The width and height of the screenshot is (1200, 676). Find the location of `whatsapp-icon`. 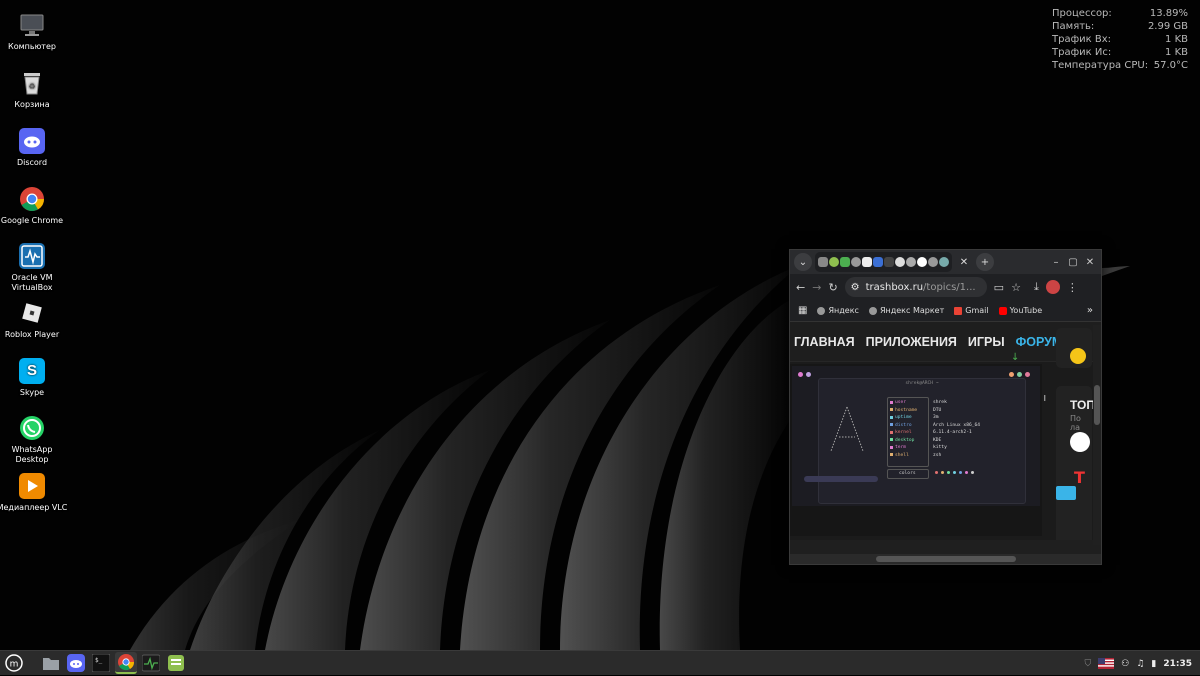

whatsapp-icon is located at coordinates (32, 428).